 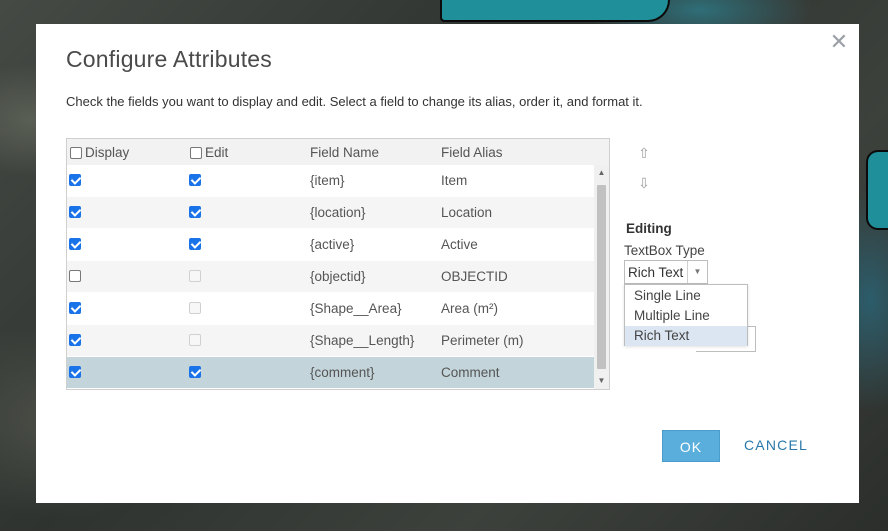 What do you see at coordinates (691, 446) in the screenshot?
I see `ok-button: OK` at bounding box center [691, 446].